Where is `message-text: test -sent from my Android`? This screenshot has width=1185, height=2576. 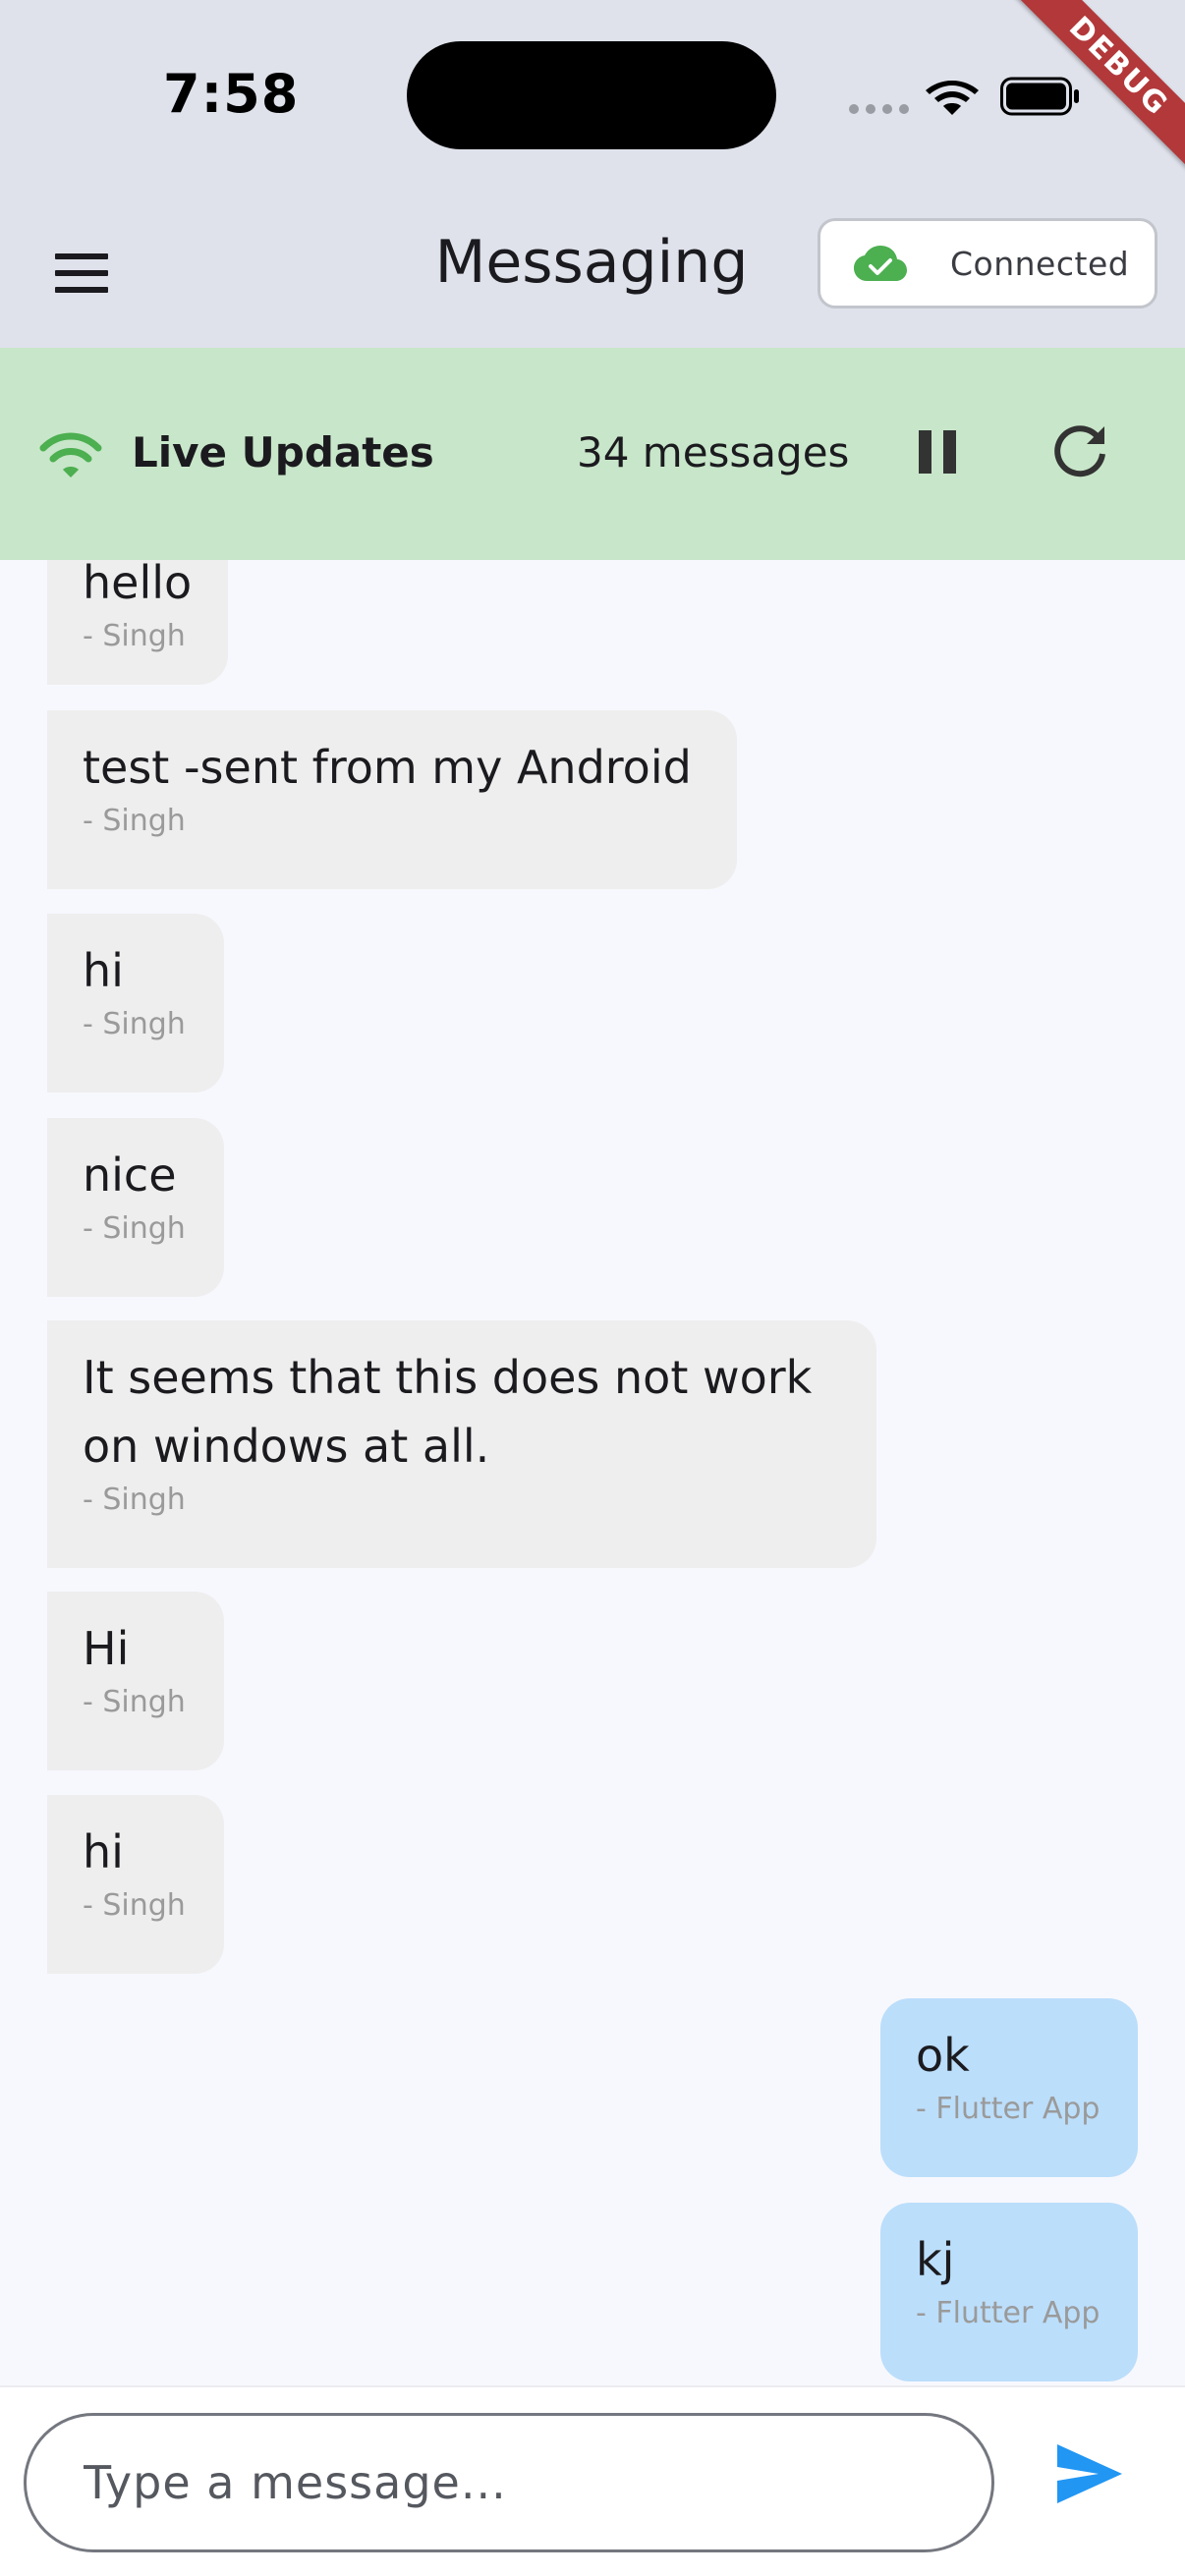
message-text: test -sent from my Android is located at coordinates (387, 767).